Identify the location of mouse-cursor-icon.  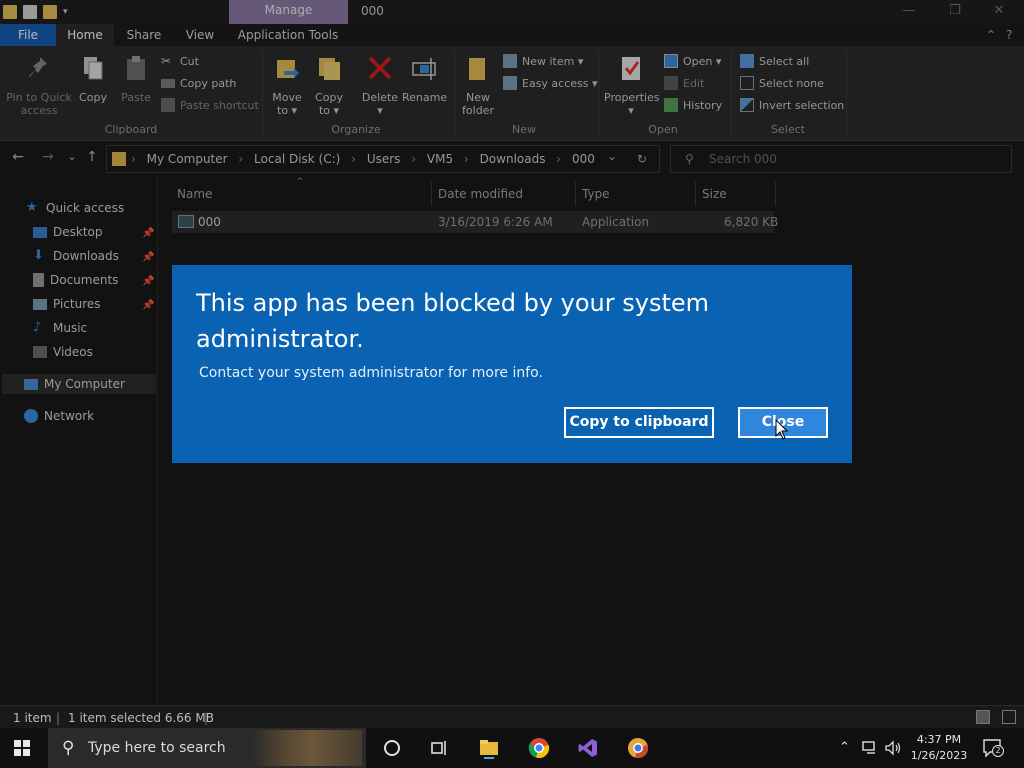
(782, 429).